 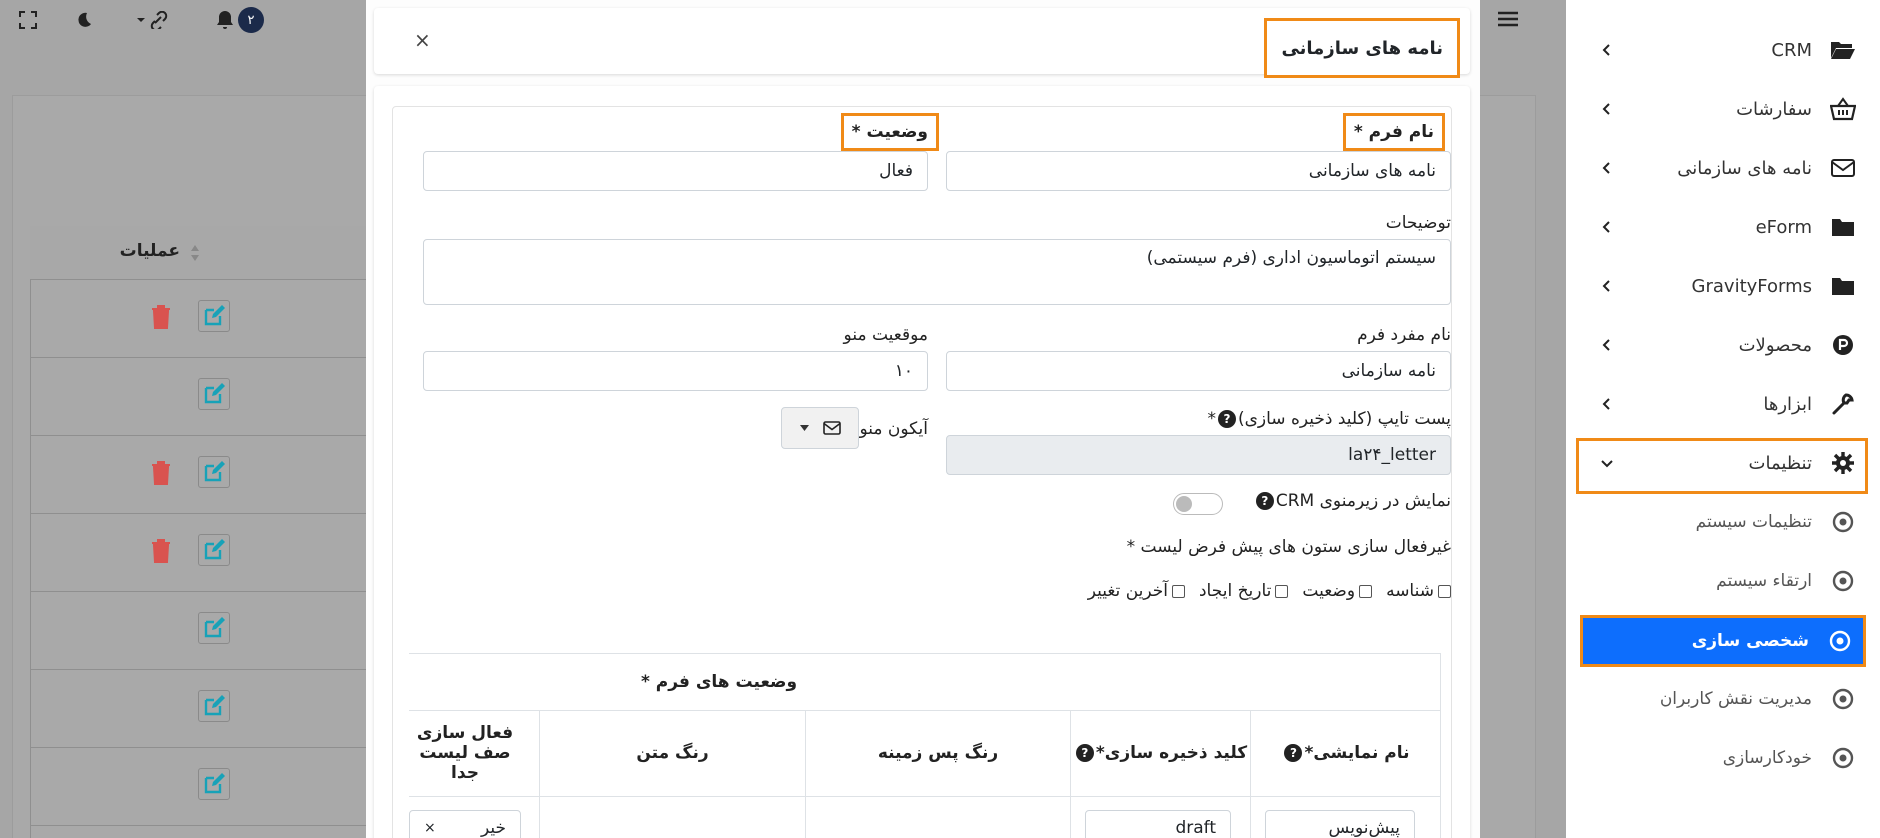 I want to click on status-display-name-input: پیش‌نویس, so click(x=1340, y=824).